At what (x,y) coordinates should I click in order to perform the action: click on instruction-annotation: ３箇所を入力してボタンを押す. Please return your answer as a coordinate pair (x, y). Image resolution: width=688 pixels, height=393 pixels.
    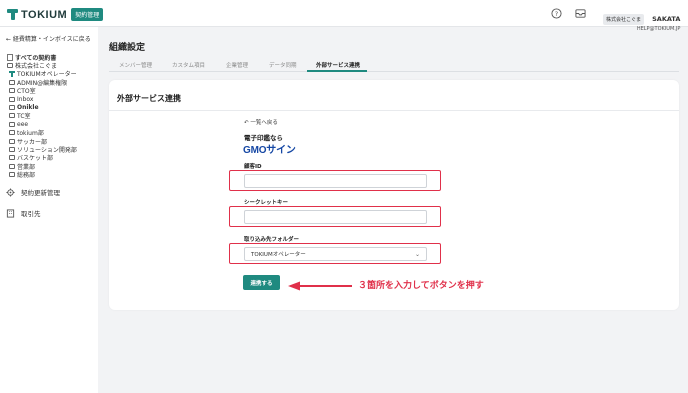
    Looking at the image, I should click on (421, 286).